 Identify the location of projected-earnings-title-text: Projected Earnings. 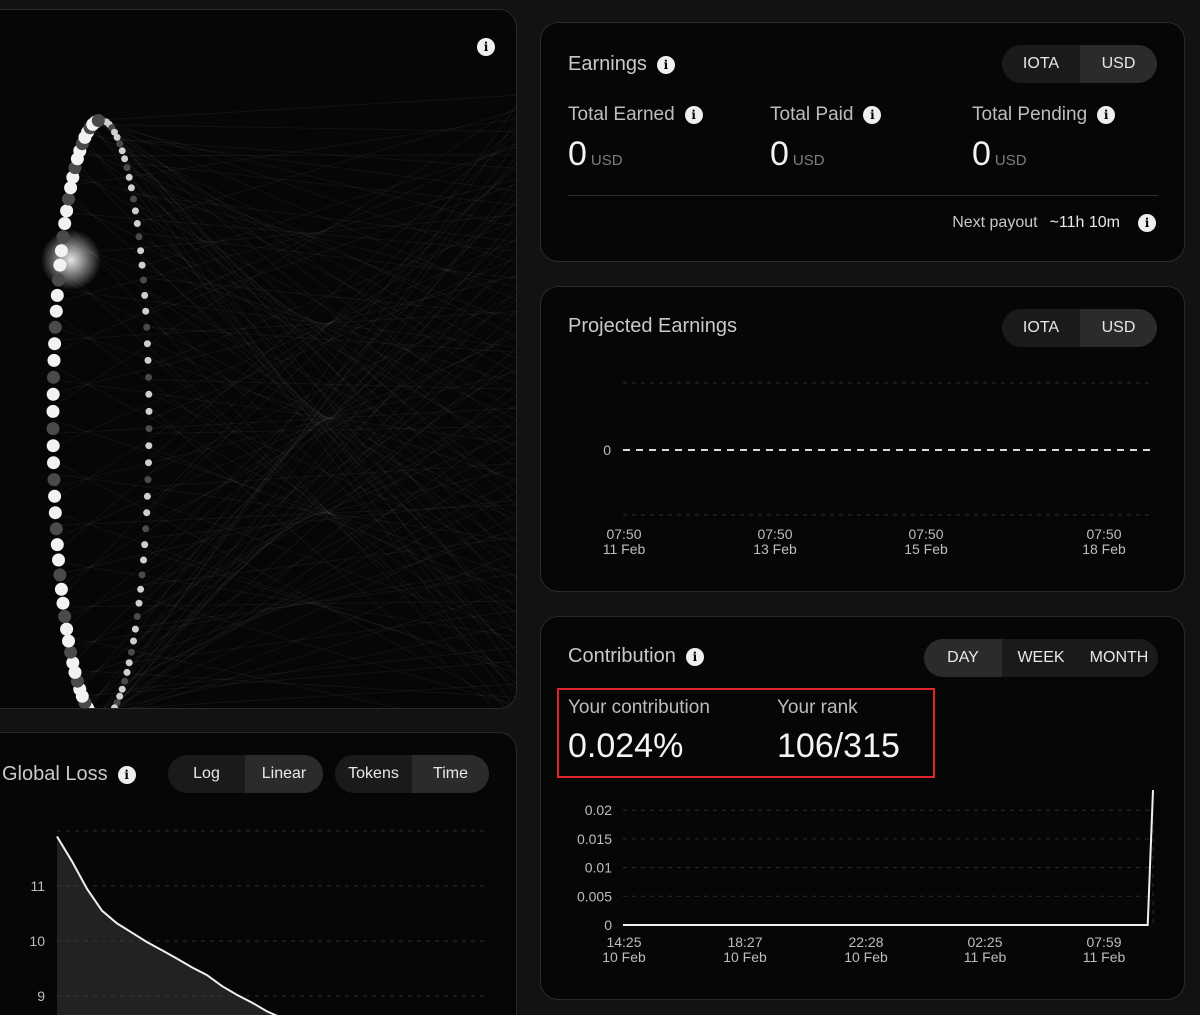
(652, 326).